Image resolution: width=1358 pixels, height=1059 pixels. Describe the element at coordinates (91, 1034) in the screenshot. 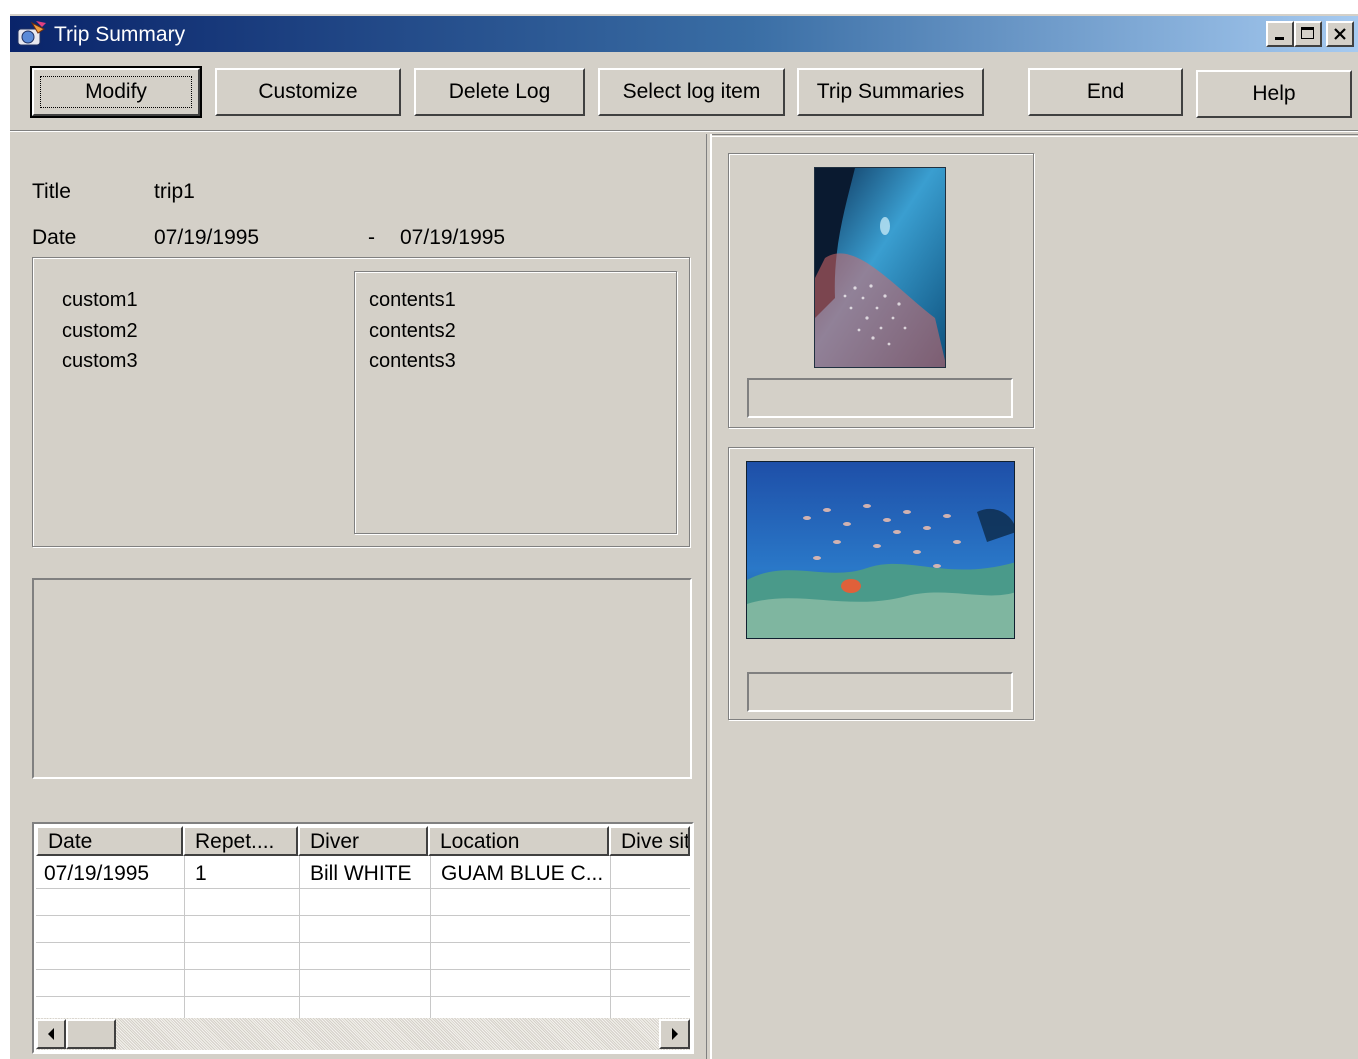

I see `scroll-thumb` at that location.